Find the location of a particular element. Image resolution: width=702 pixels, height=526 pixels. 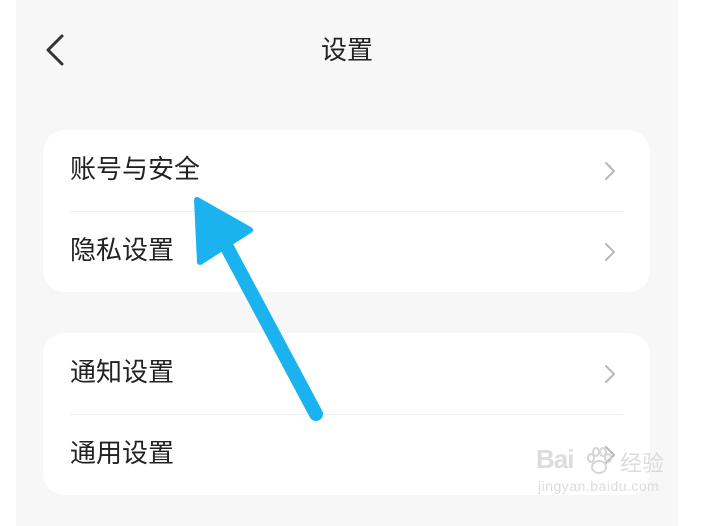

baidu-jingyan-watermark: Bai 经验 jingyan.baidu.com is located at coordinates (611, 479).